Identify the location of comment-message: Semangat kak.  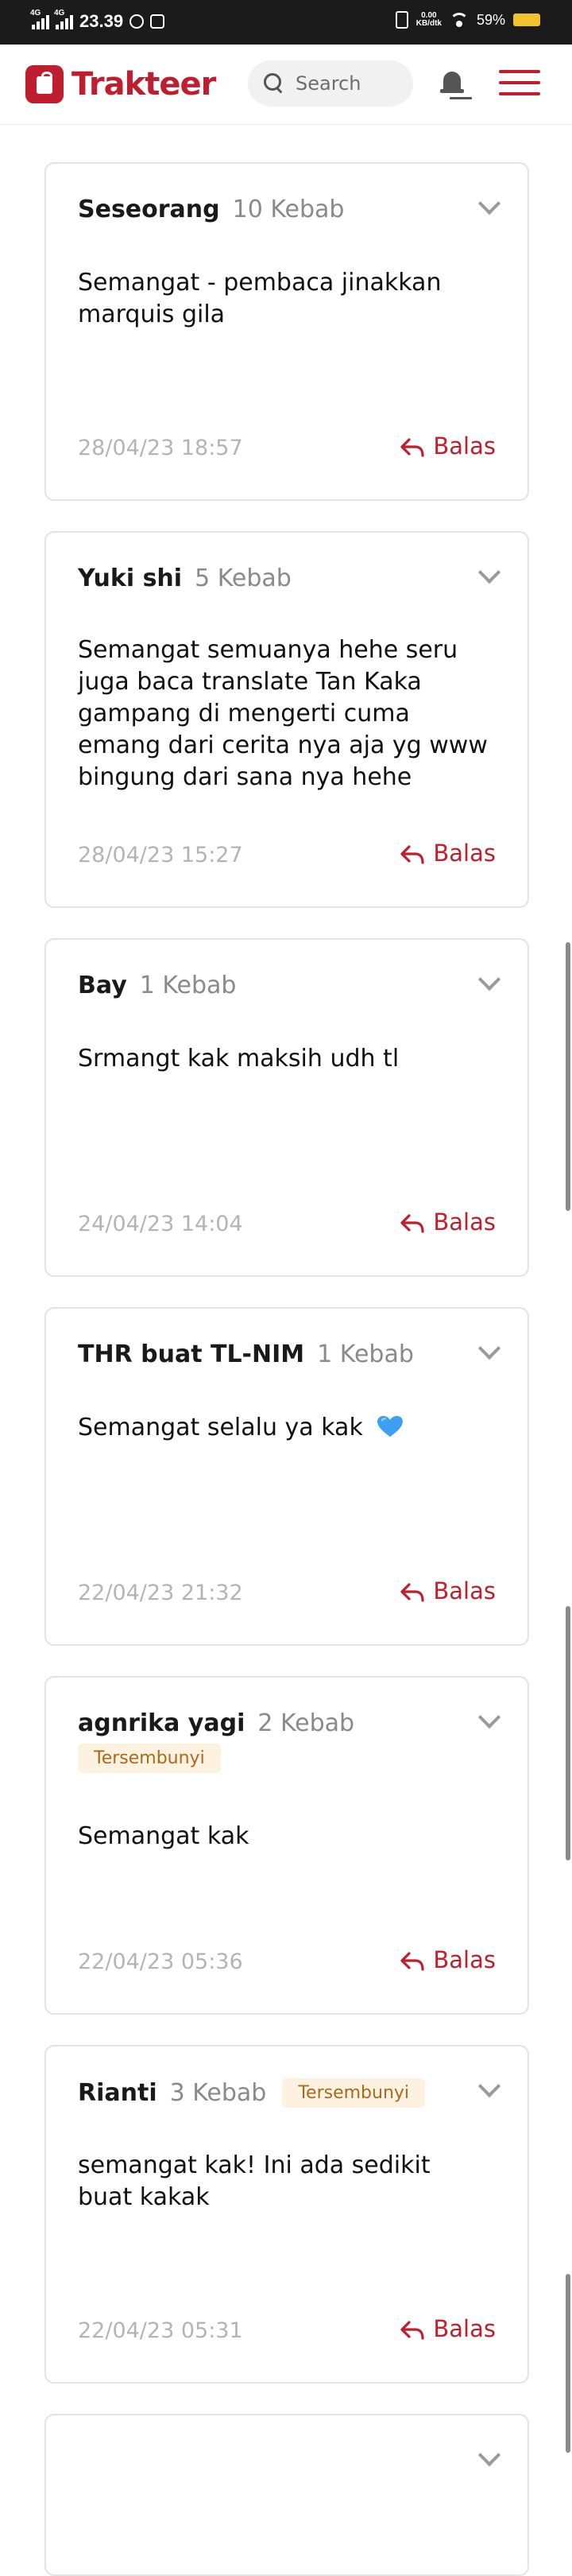
(163, 1836).